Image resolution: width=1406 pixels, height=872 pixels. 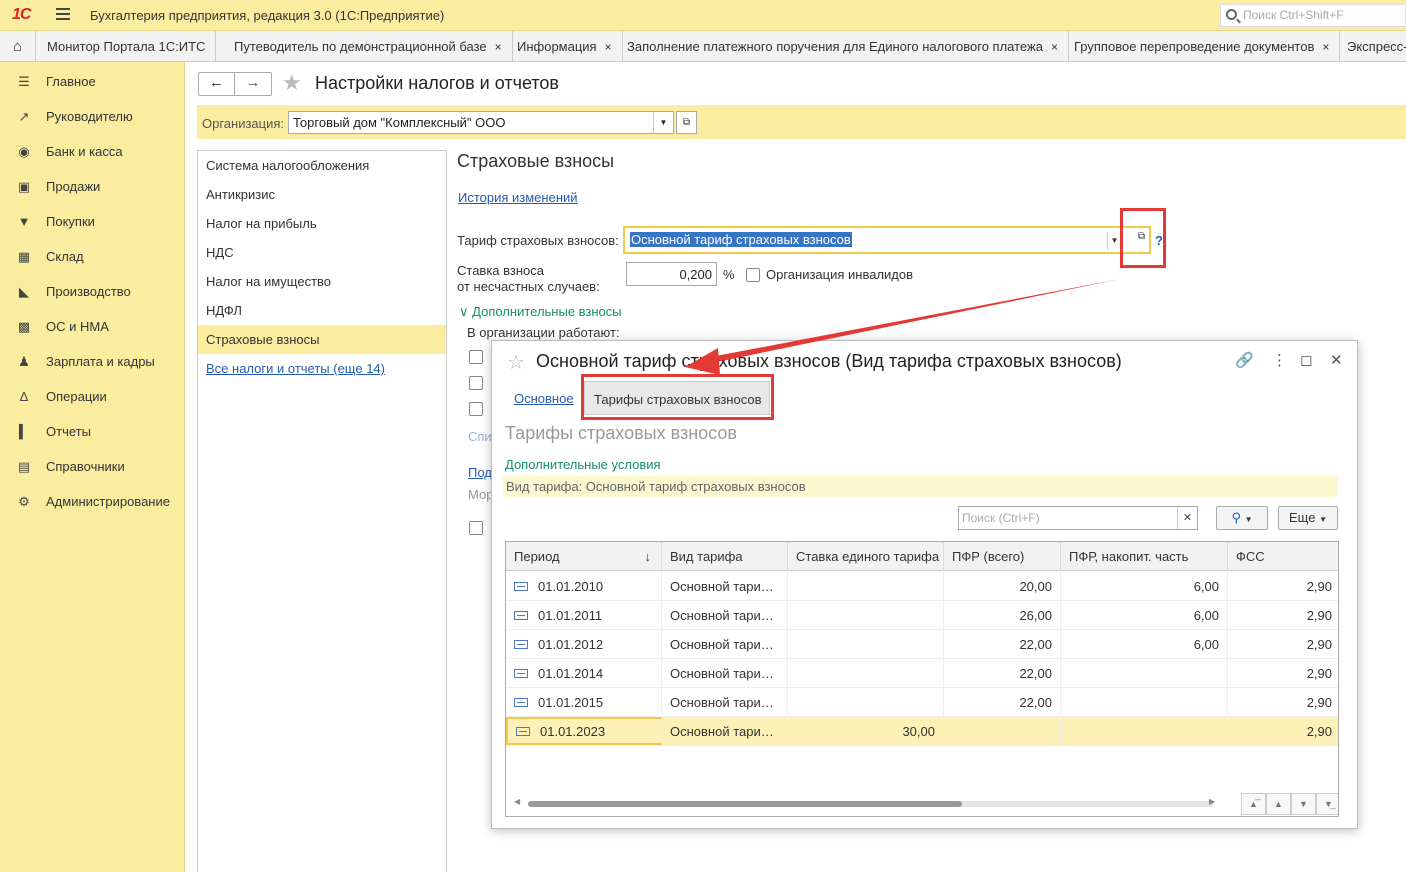 I want to click on sidebar-item-assets: ▩ ОС и НМА, so click(x=92, y=326).